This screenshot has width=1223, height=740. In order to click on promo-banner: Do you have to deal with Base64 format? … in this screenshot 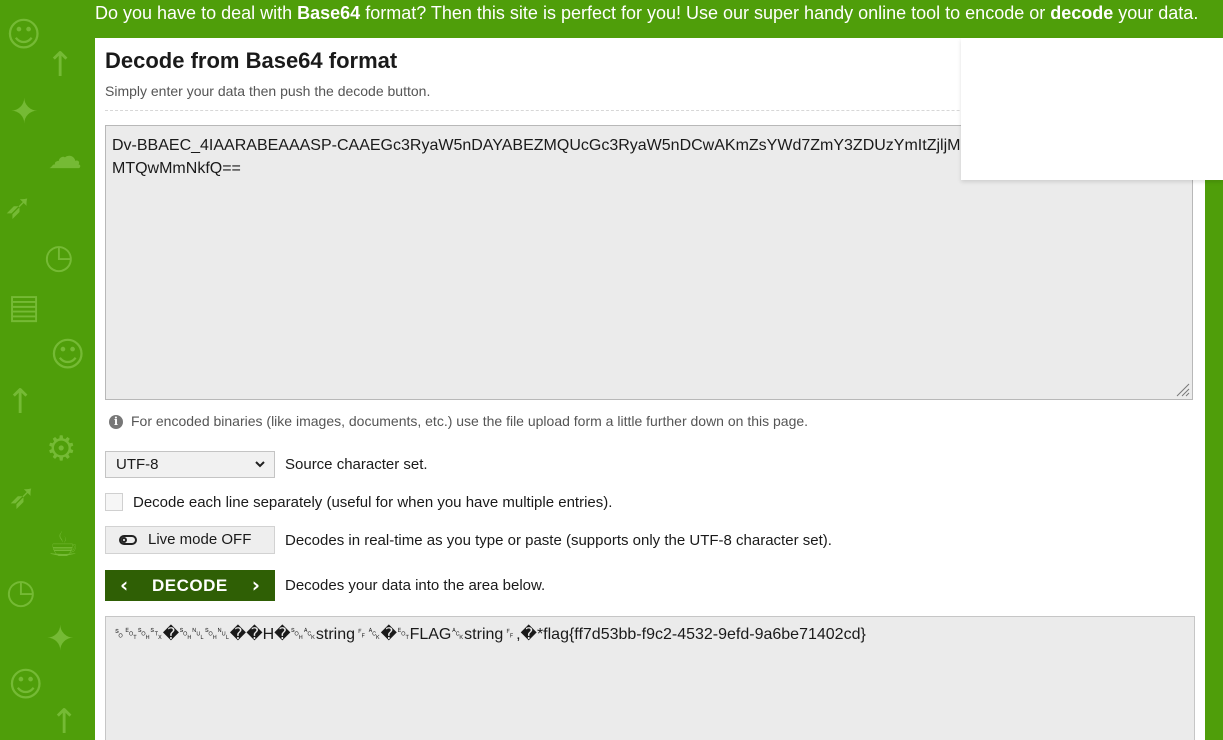, I will do `click(659, 19)`.